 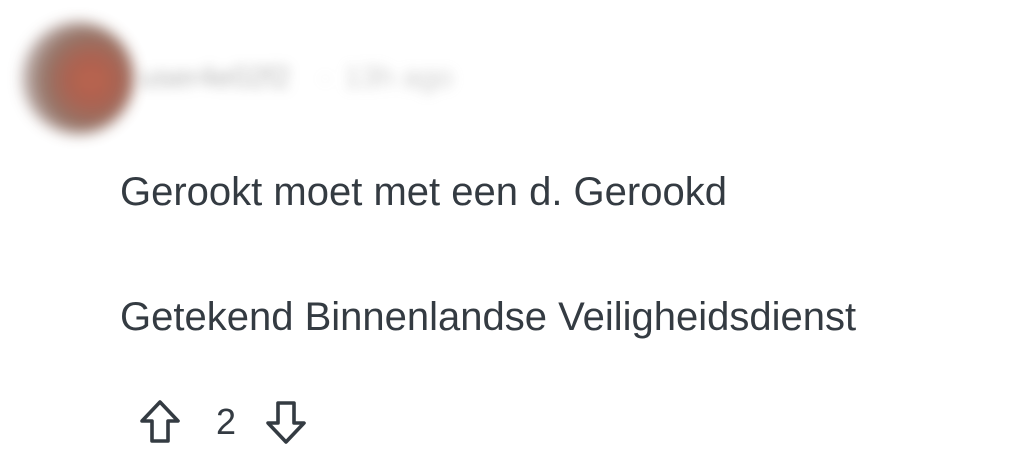 I want to click on comment-meta: user4e02f2 · 13h ago, so click(x=296, y=78).